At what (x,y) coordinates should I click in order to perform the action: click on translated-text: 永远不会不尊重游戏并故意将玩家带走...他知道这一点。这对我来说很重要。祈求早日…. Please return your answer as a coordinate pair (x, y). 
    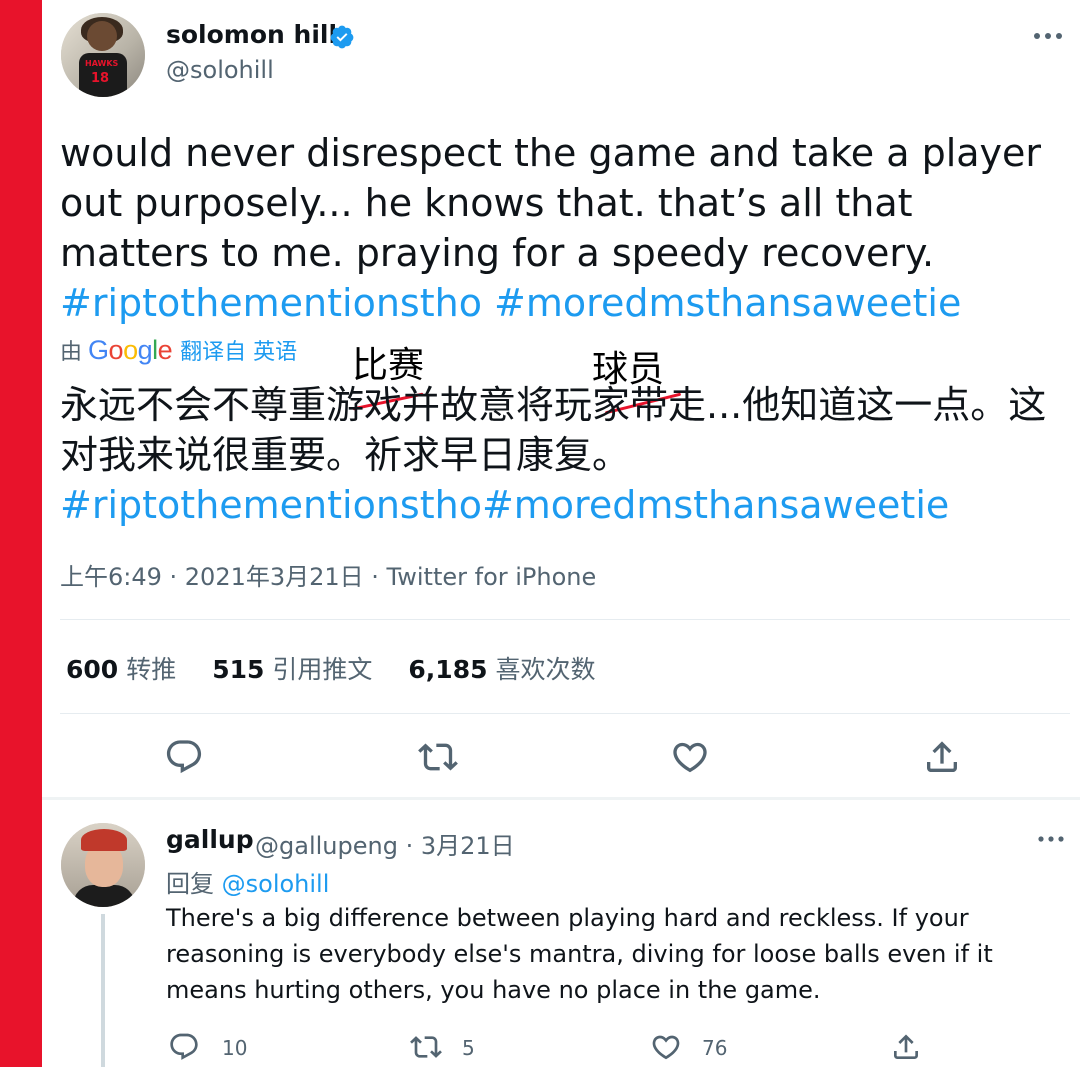
    Looking at the image, I should click on (560, 455).